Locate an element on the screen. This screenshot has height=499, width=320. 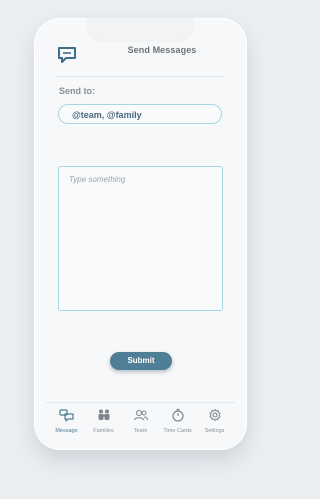
tab-label: Families is located at coordinates (103, 431).